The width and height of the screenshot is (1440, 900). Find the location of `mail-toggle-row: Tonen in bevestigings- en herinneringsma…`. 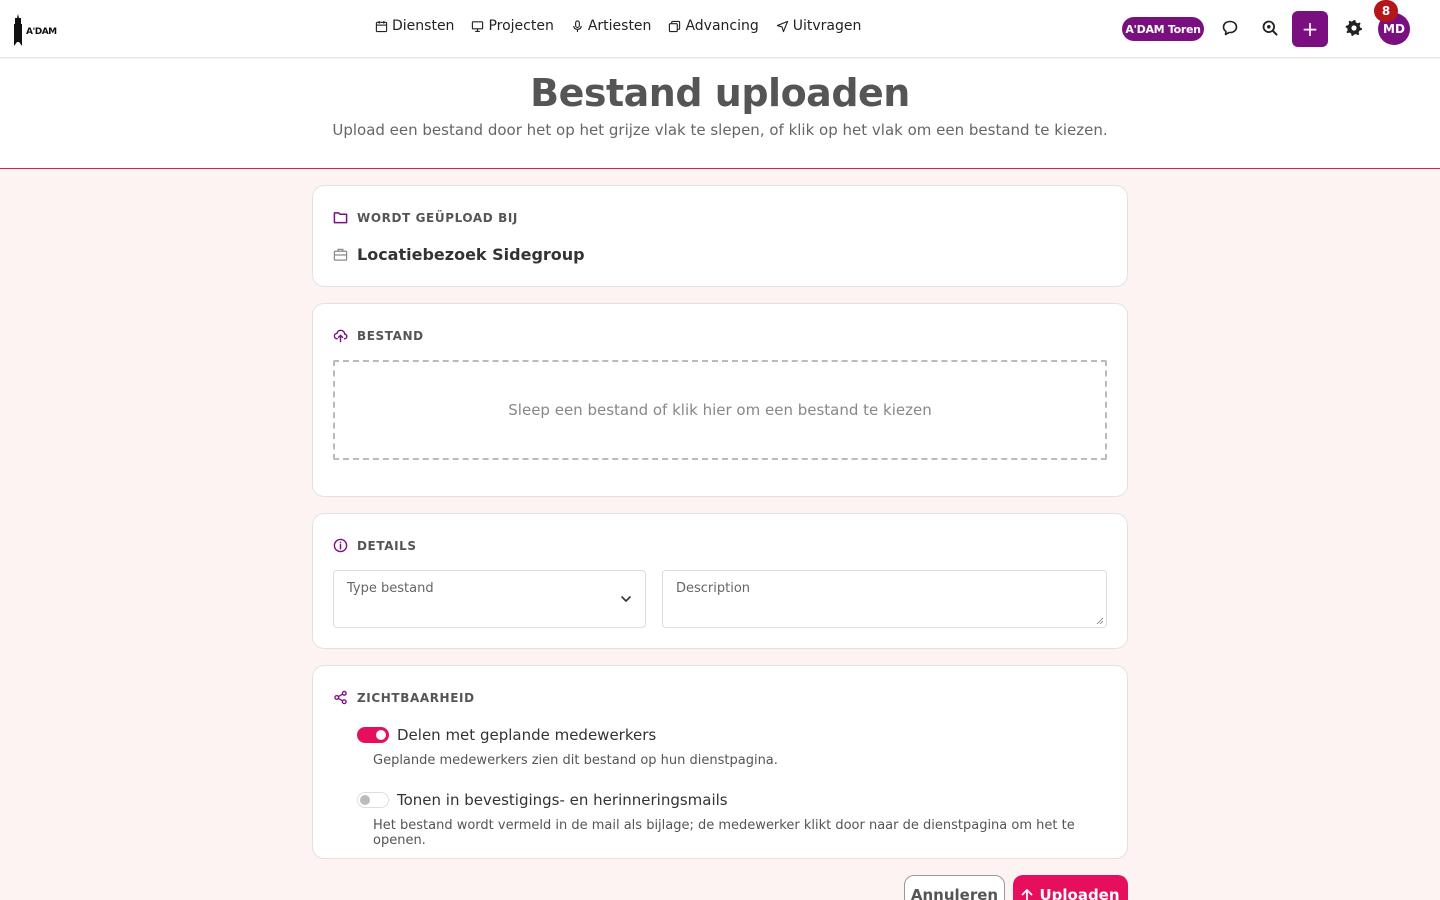

mail-toggle-row: Tonen in bevestigings- en herinneringsma… is located at coordinates (542, 800).